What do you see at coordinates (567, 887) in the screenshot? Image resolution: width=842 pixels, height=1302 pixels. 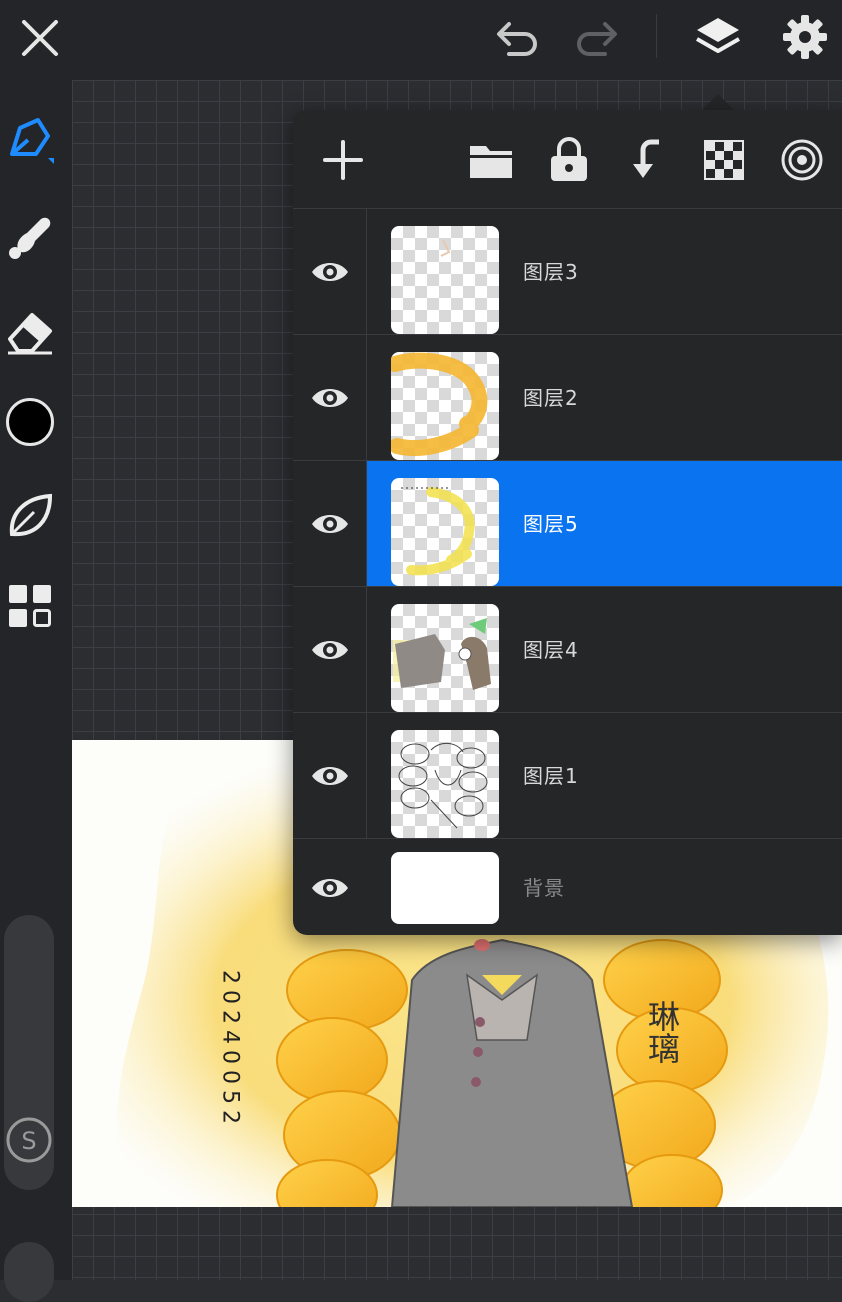 I see `layer-row-background: 背景` at bounding box center [567, 887].